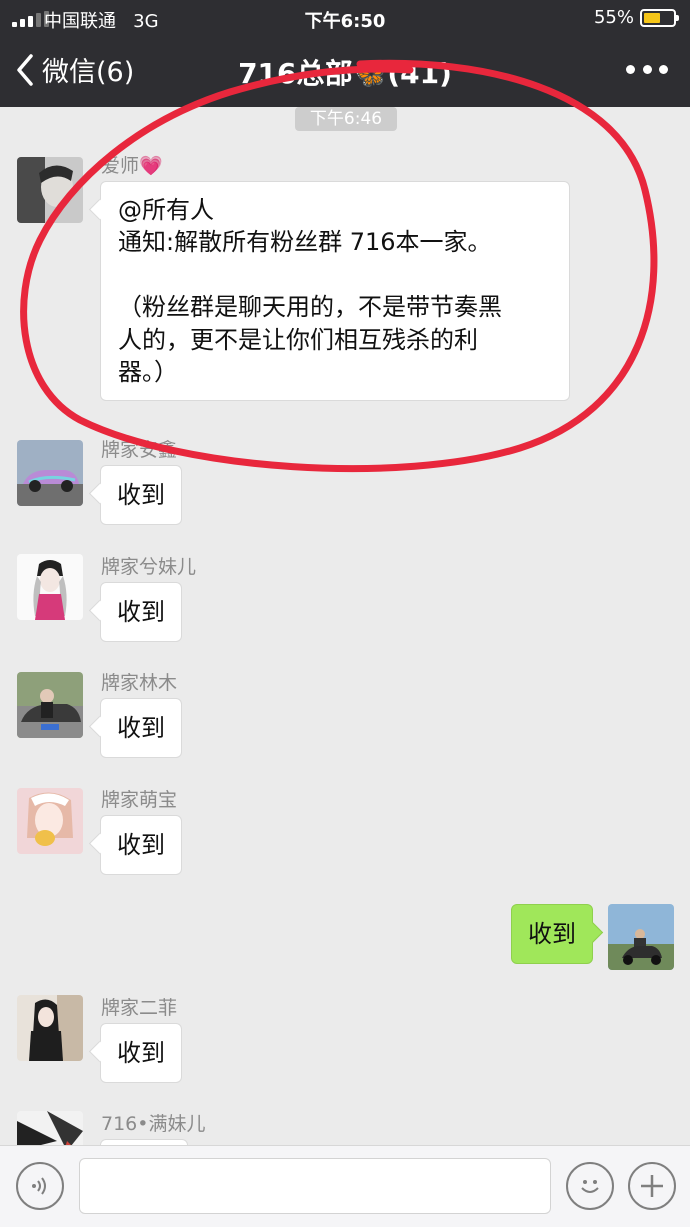 Image resolution: width=690 pixels, height=1227 pixels. I want to click on add-button, so click(652, 1186).